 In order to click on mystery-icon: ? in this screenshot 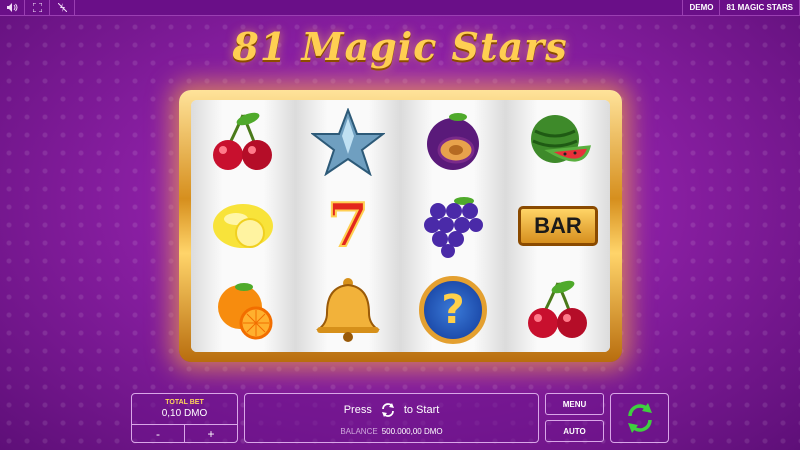, I will do `click(453, 310)`.